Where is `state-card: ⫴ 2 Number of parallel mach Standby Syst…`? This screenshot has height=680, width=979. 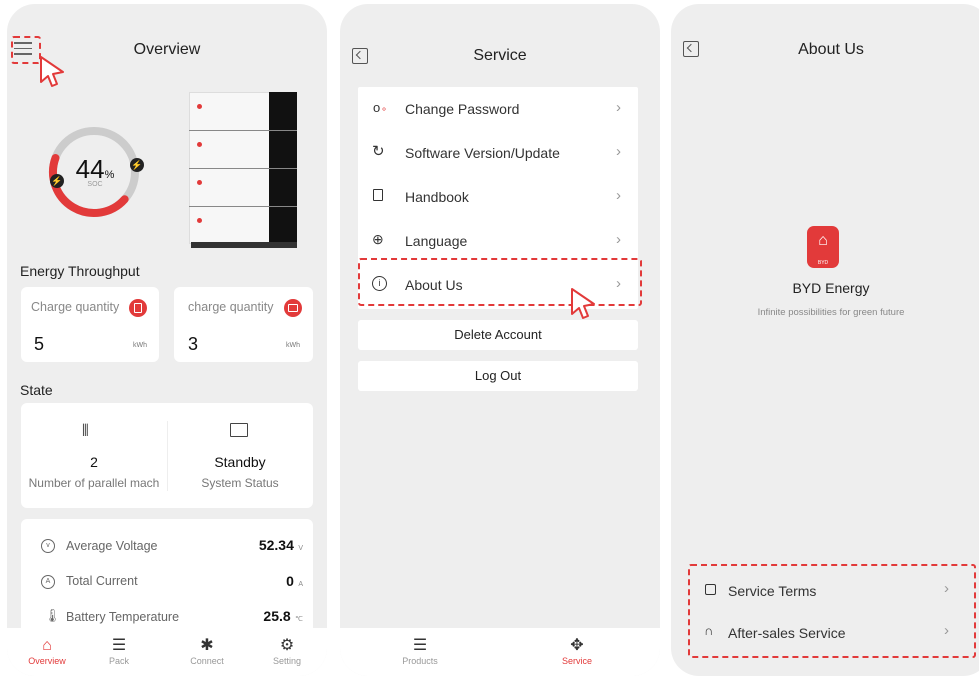 state-card: ⫴ 2 Number of parallel mach Standby Syst… is located at coordinates (167, 455).